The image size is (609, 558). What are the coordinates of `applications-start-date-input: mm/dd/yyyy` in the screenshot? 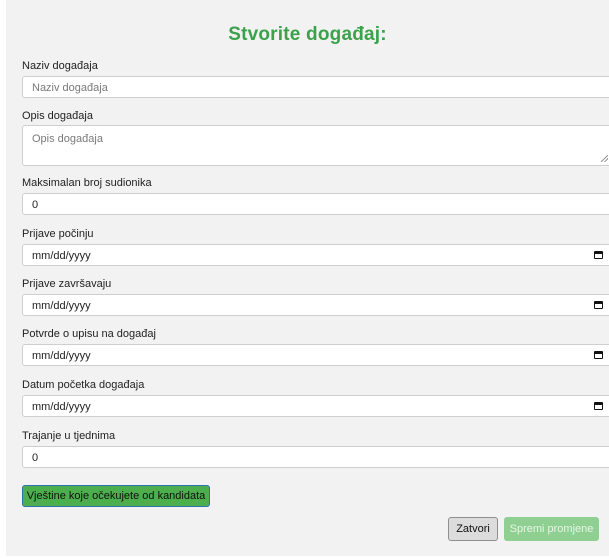 It's located at (315, 255).